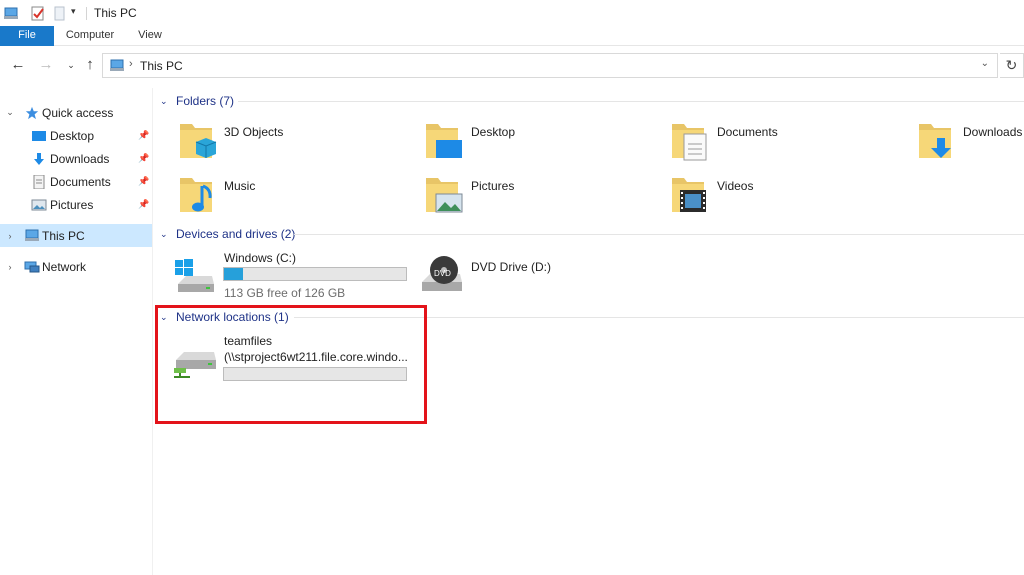 The image size is (1024, 575). I want to click on group-header-folders: ⌄ Folders (7), so click(197, 101).